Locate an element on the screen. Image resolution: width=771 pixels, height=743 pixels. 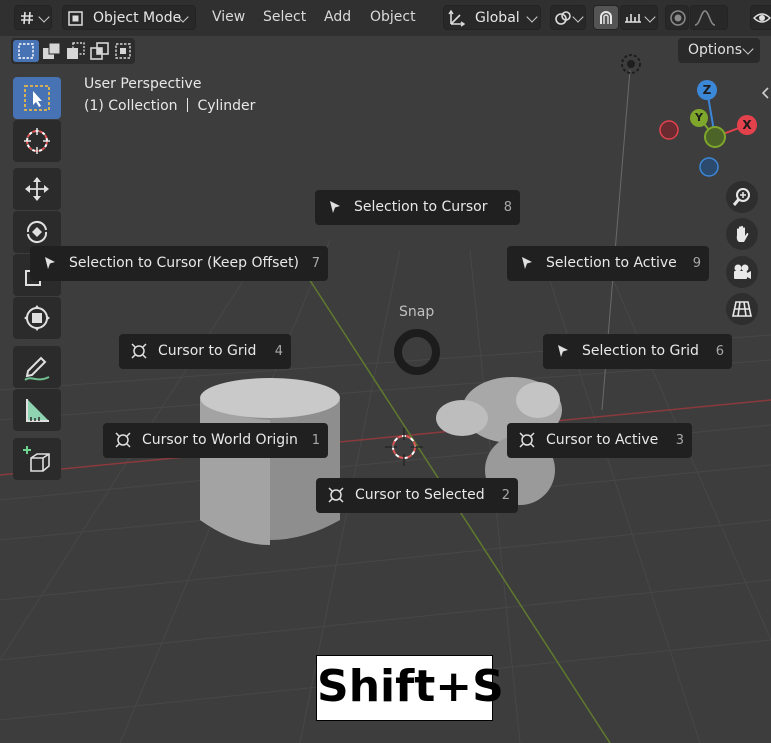
annotate-icon is located at coordinates (37, 368).